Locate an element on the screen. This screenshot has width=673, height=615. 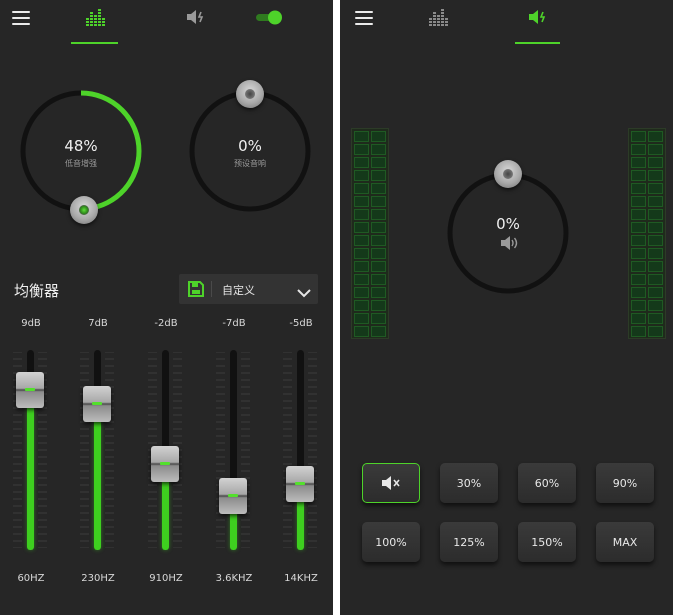
mute-button is located at coordinates (391, 483).